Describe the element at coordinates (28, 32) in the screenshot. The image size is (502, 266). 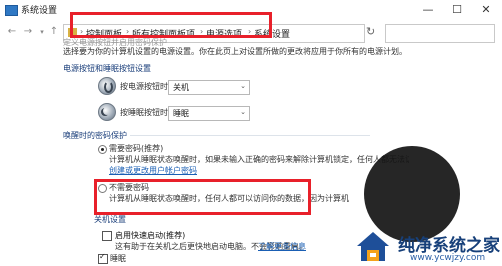
I see `forward-arrow-icon: →` at that location.